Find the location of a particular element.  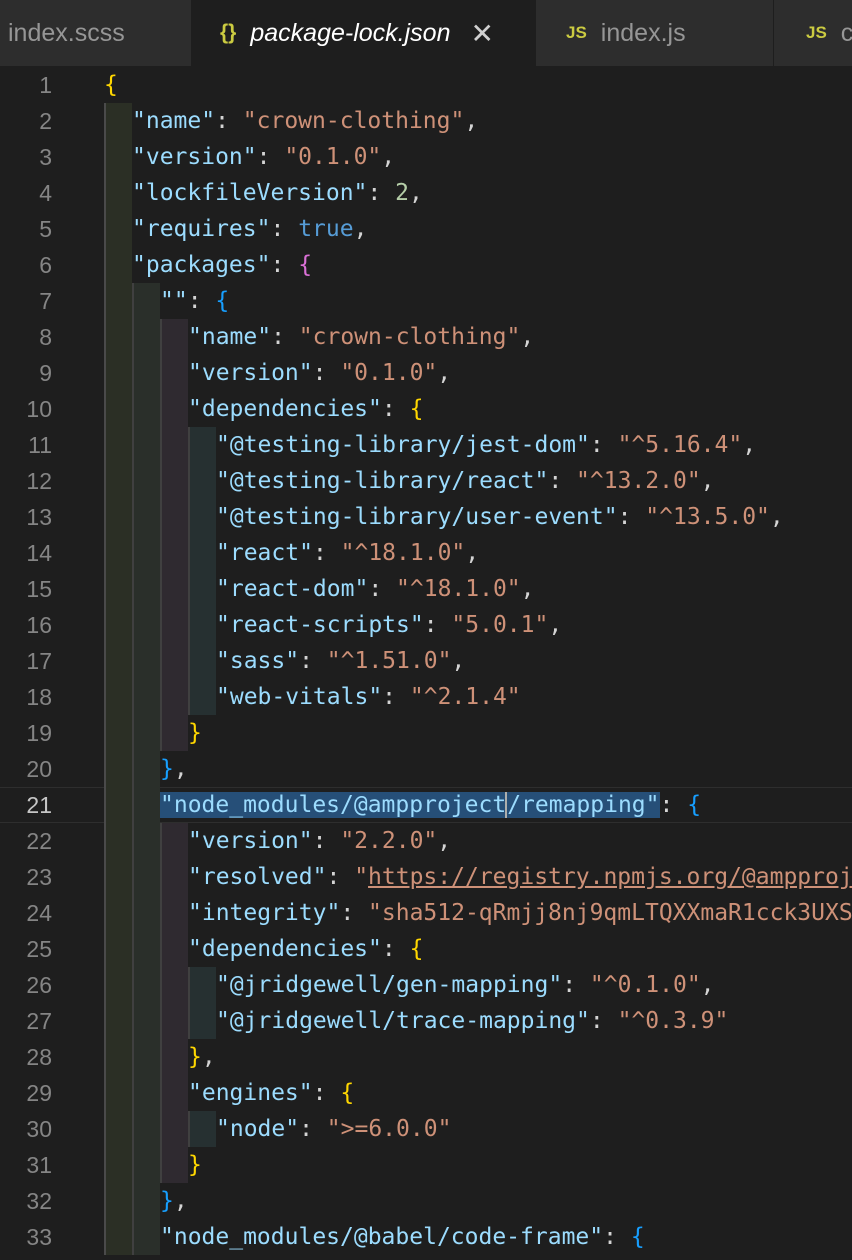

code-line: 22 "version": "2.2.0", is located at coordinates (426, 841).